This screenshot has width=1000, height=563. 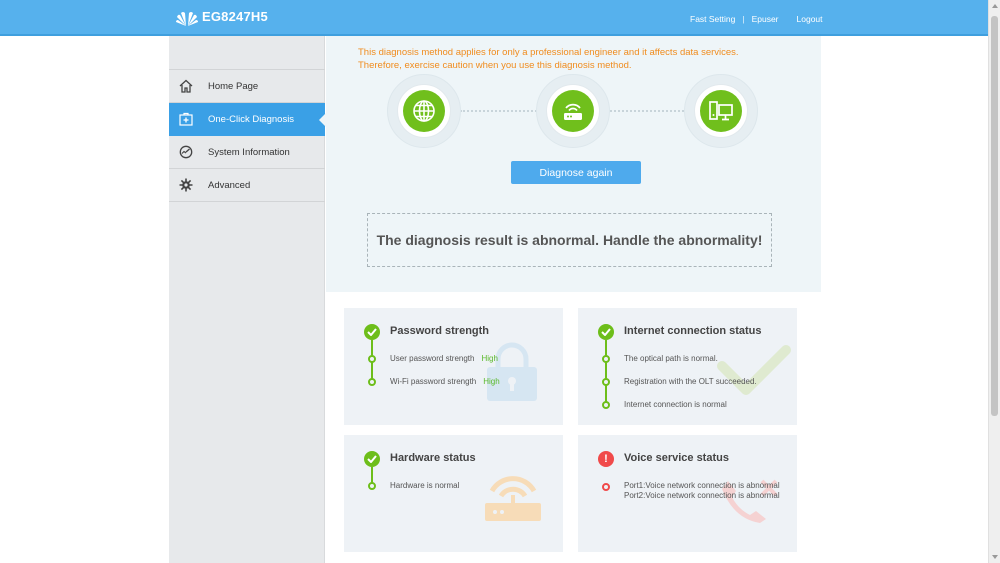 What do you see at coordinates (186, 86) in the screenshot?
I see `home-icon` at bounding box center [186, 86].